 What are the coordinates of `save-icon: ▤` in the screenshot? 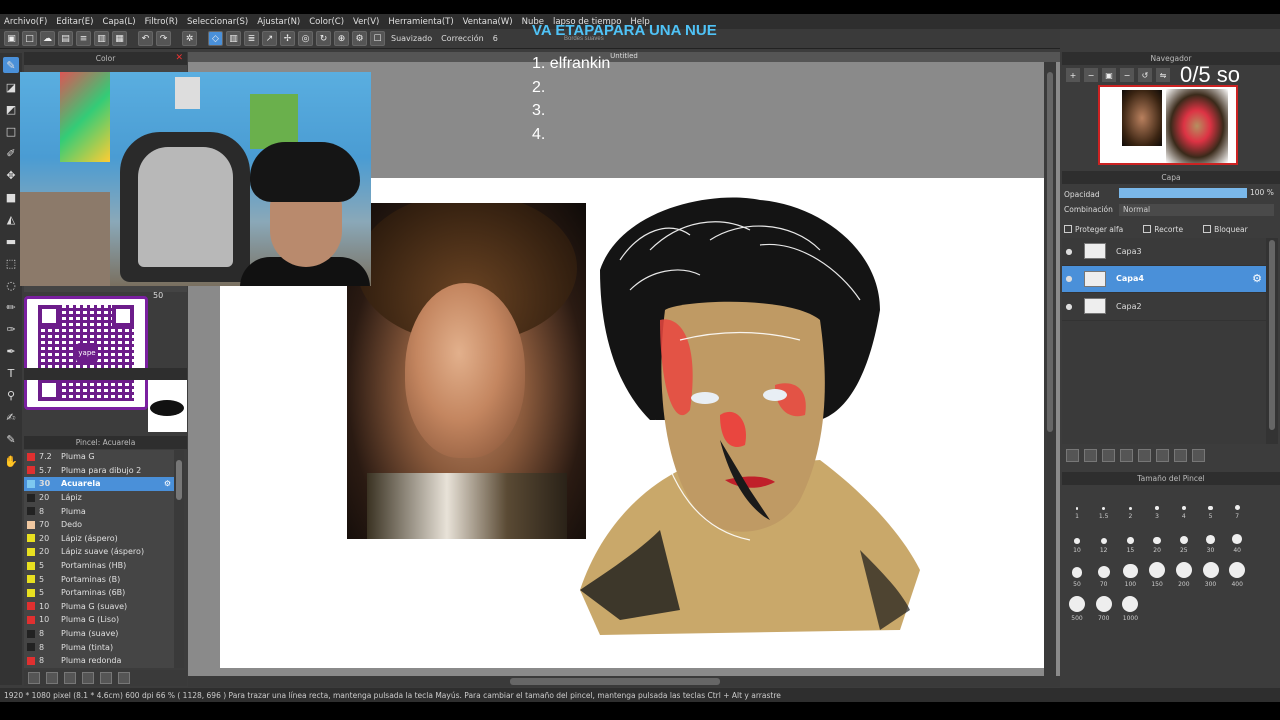 It's located at (65, 38).